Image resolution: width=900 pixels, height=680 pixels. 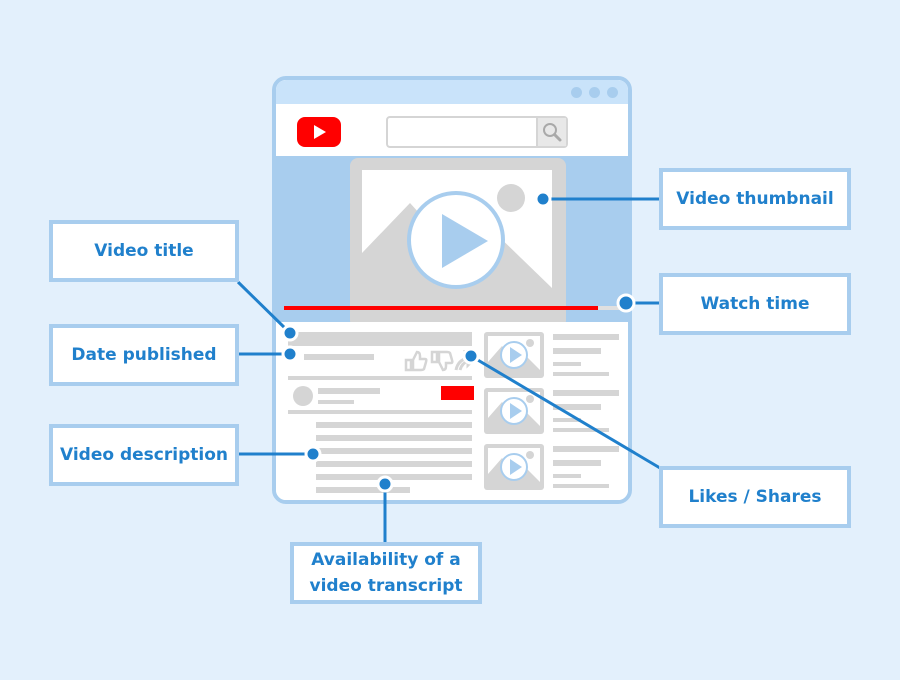 What do you see at coordinates (457, 393) in the screenshot?
I see `subscribe-button` at bounding box center [457, 393].